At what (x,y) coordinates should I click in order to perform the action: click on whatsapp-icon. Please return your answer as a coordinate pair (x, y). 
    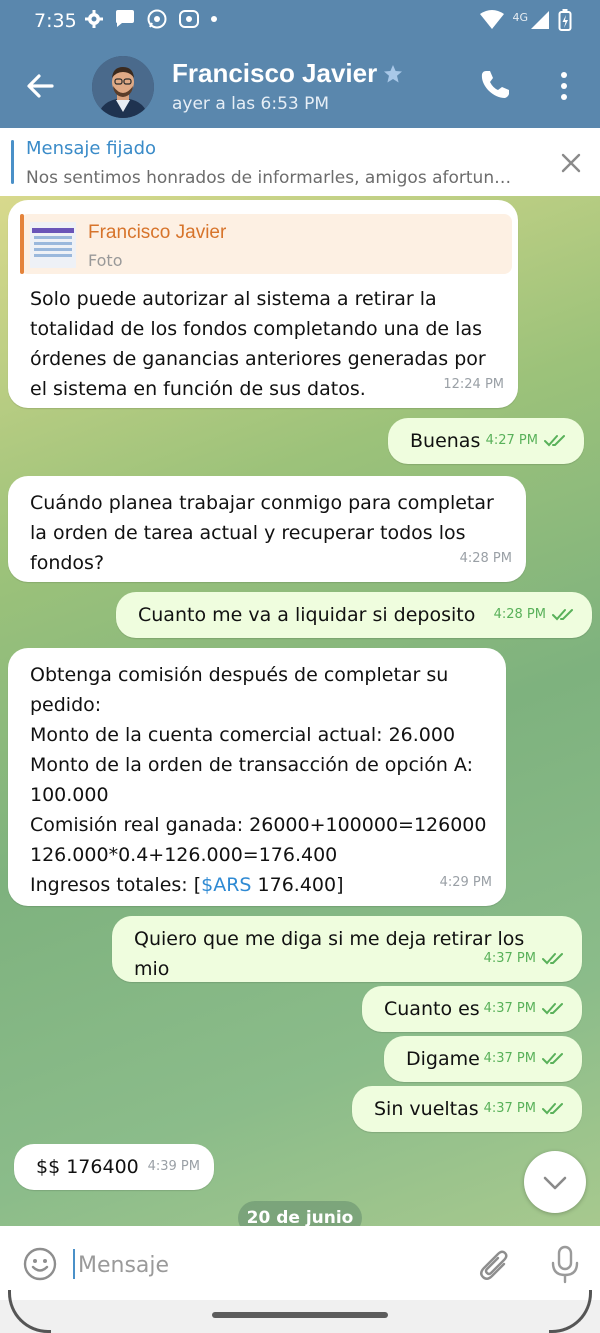
    Looking at the image, I should click on (157, 19).